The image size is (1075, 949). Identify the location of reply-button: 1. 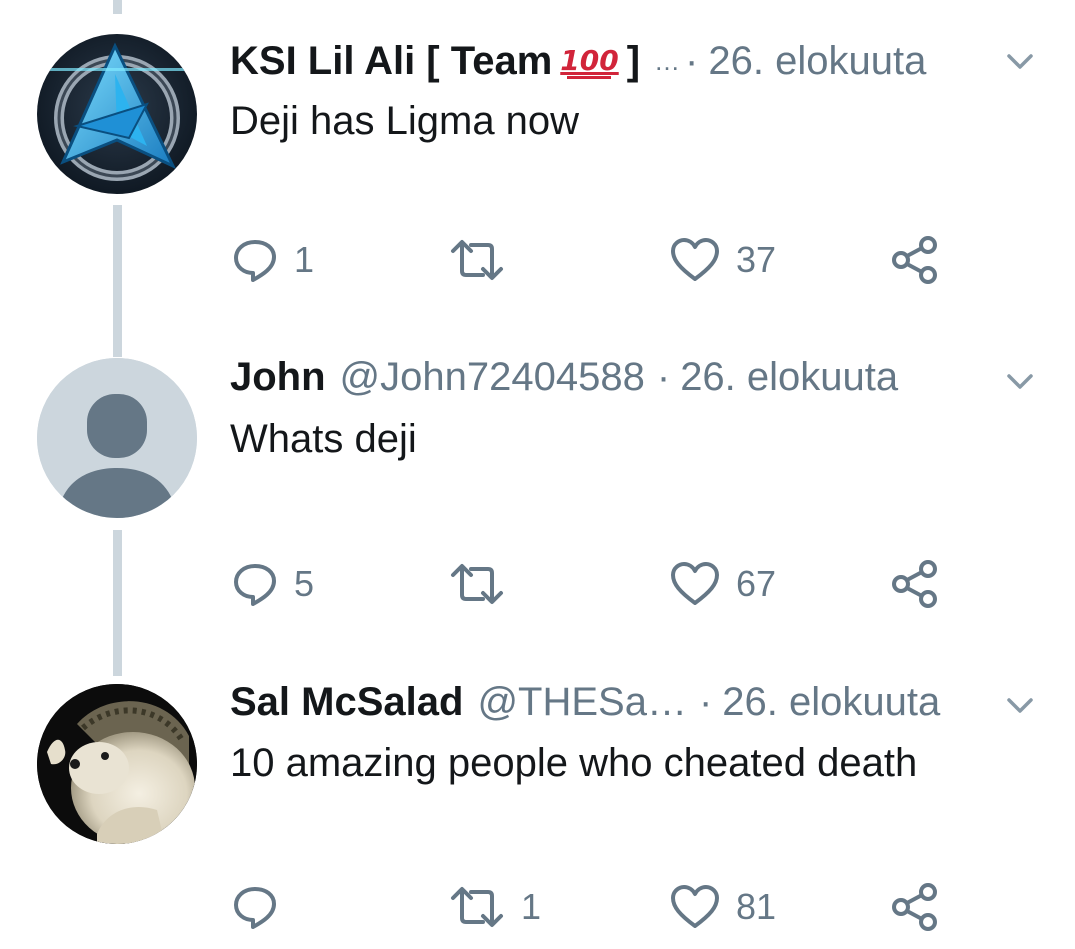
(273, 260).